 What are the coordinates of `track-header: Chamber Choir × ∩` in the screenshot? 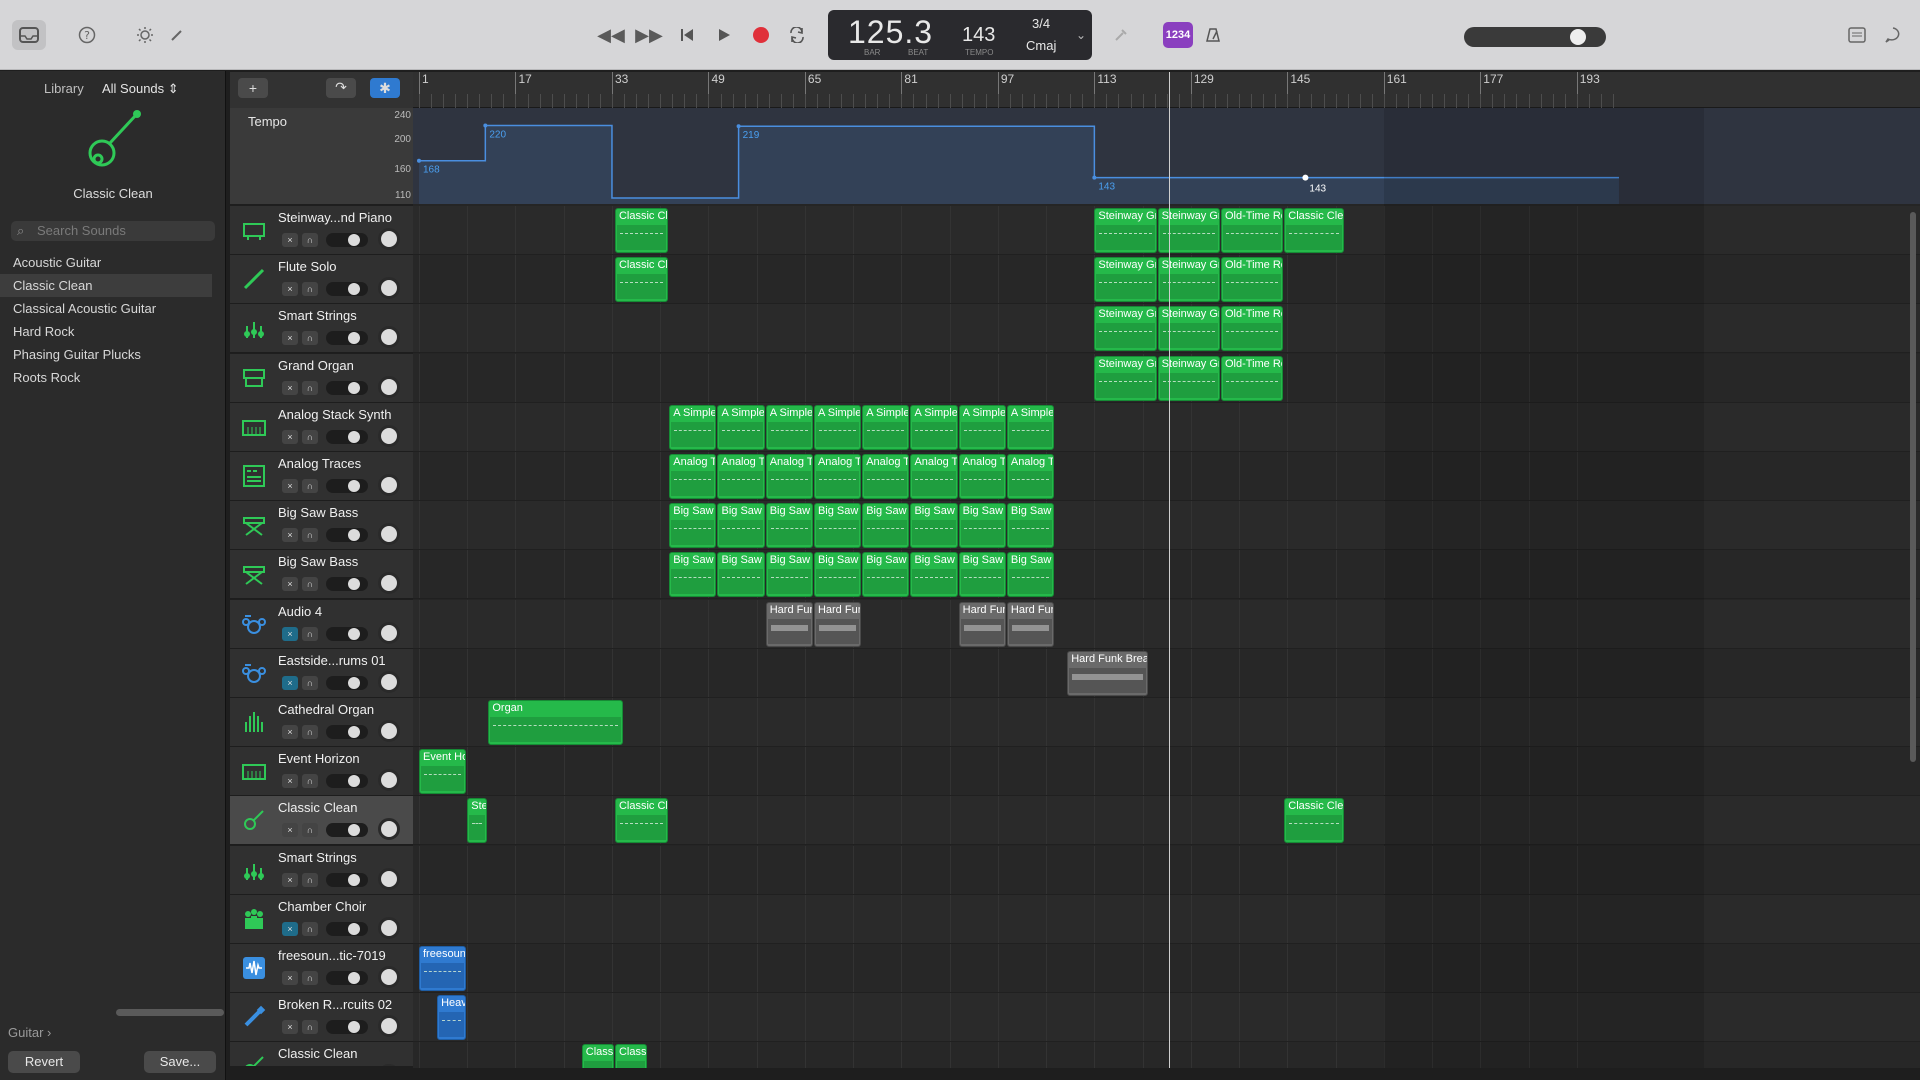 It's located at (321, 919).